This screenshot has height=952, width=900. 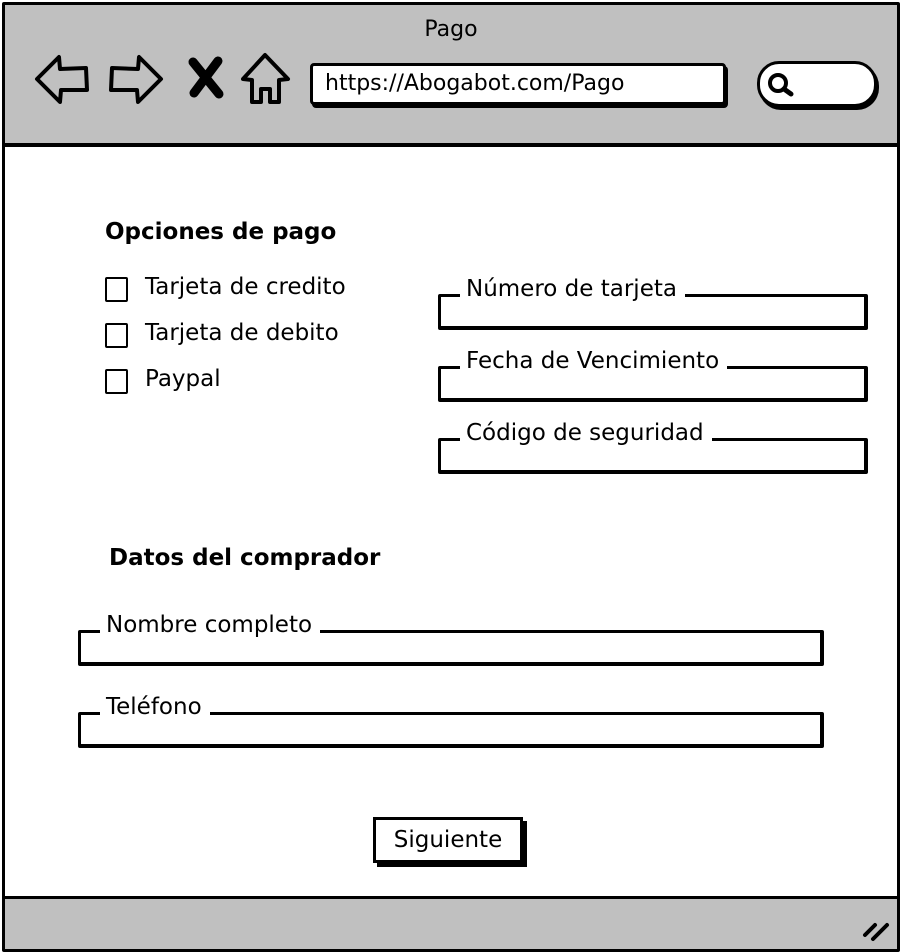 What do you see at coordinates (155, 707) in the screenshot?
I see `phone-label: Teléfono` at bounding box center [155, 707].